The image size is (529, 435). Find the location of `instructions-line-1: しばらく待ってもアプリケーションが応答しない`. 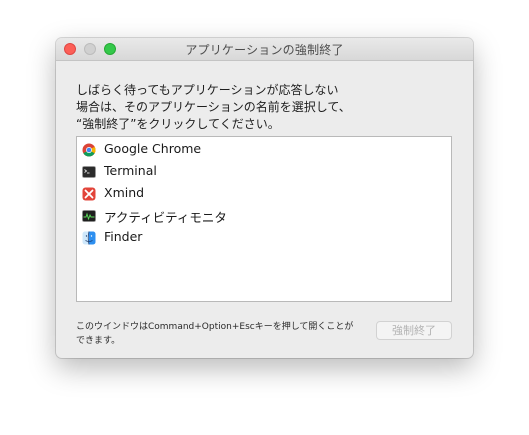

instructions-line-1: しばらく待ってもアプリケーションが応答しない is located at coordinates (207, 90).